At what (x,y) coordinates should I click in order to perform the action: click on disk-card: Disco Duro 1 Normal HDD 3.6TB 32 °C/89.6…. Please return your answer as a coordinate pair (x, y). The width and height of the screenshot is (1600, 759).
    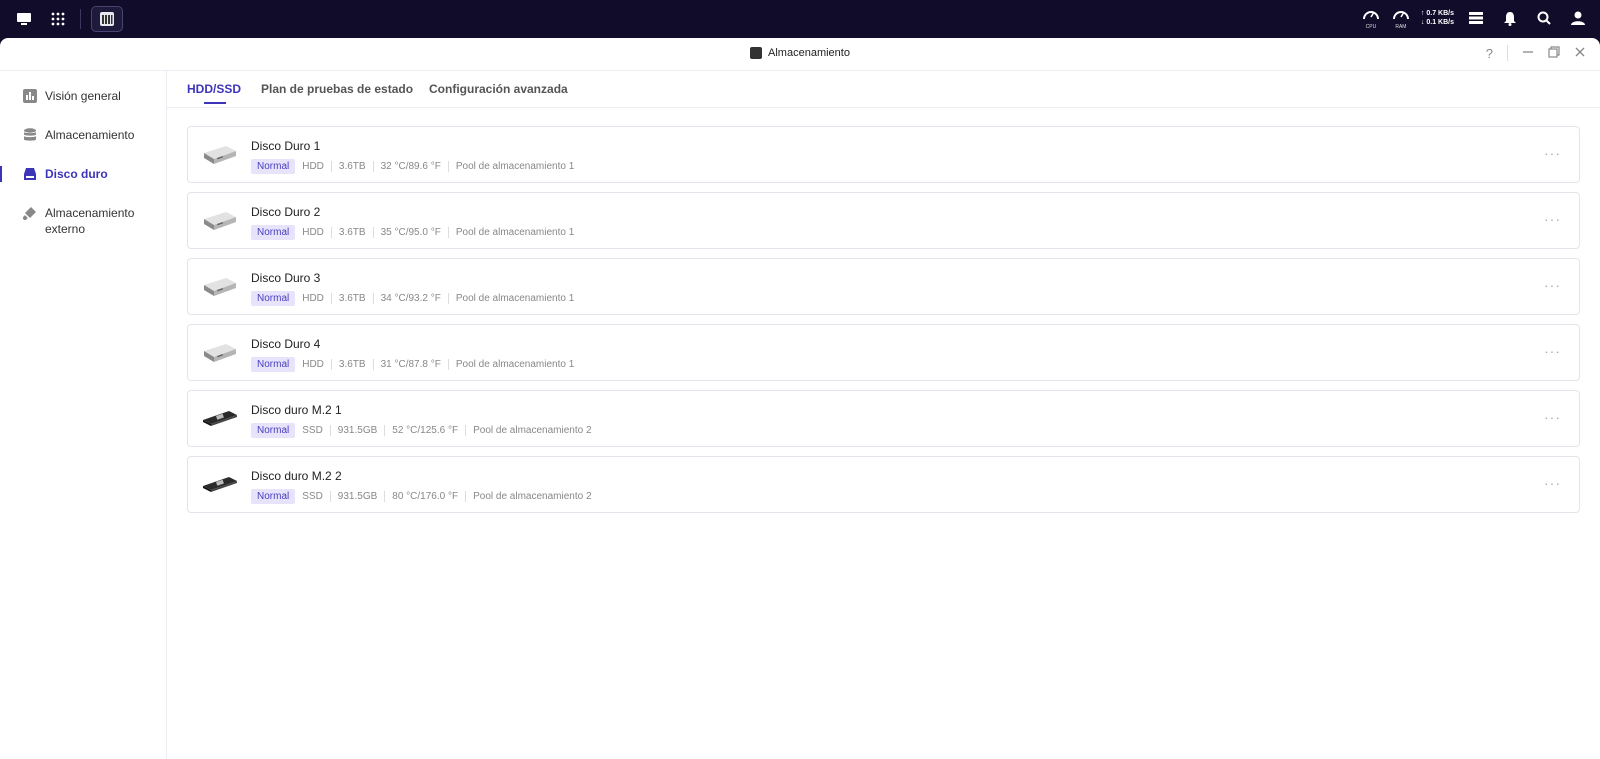
    Looking at the image, I should click on (883, 154).